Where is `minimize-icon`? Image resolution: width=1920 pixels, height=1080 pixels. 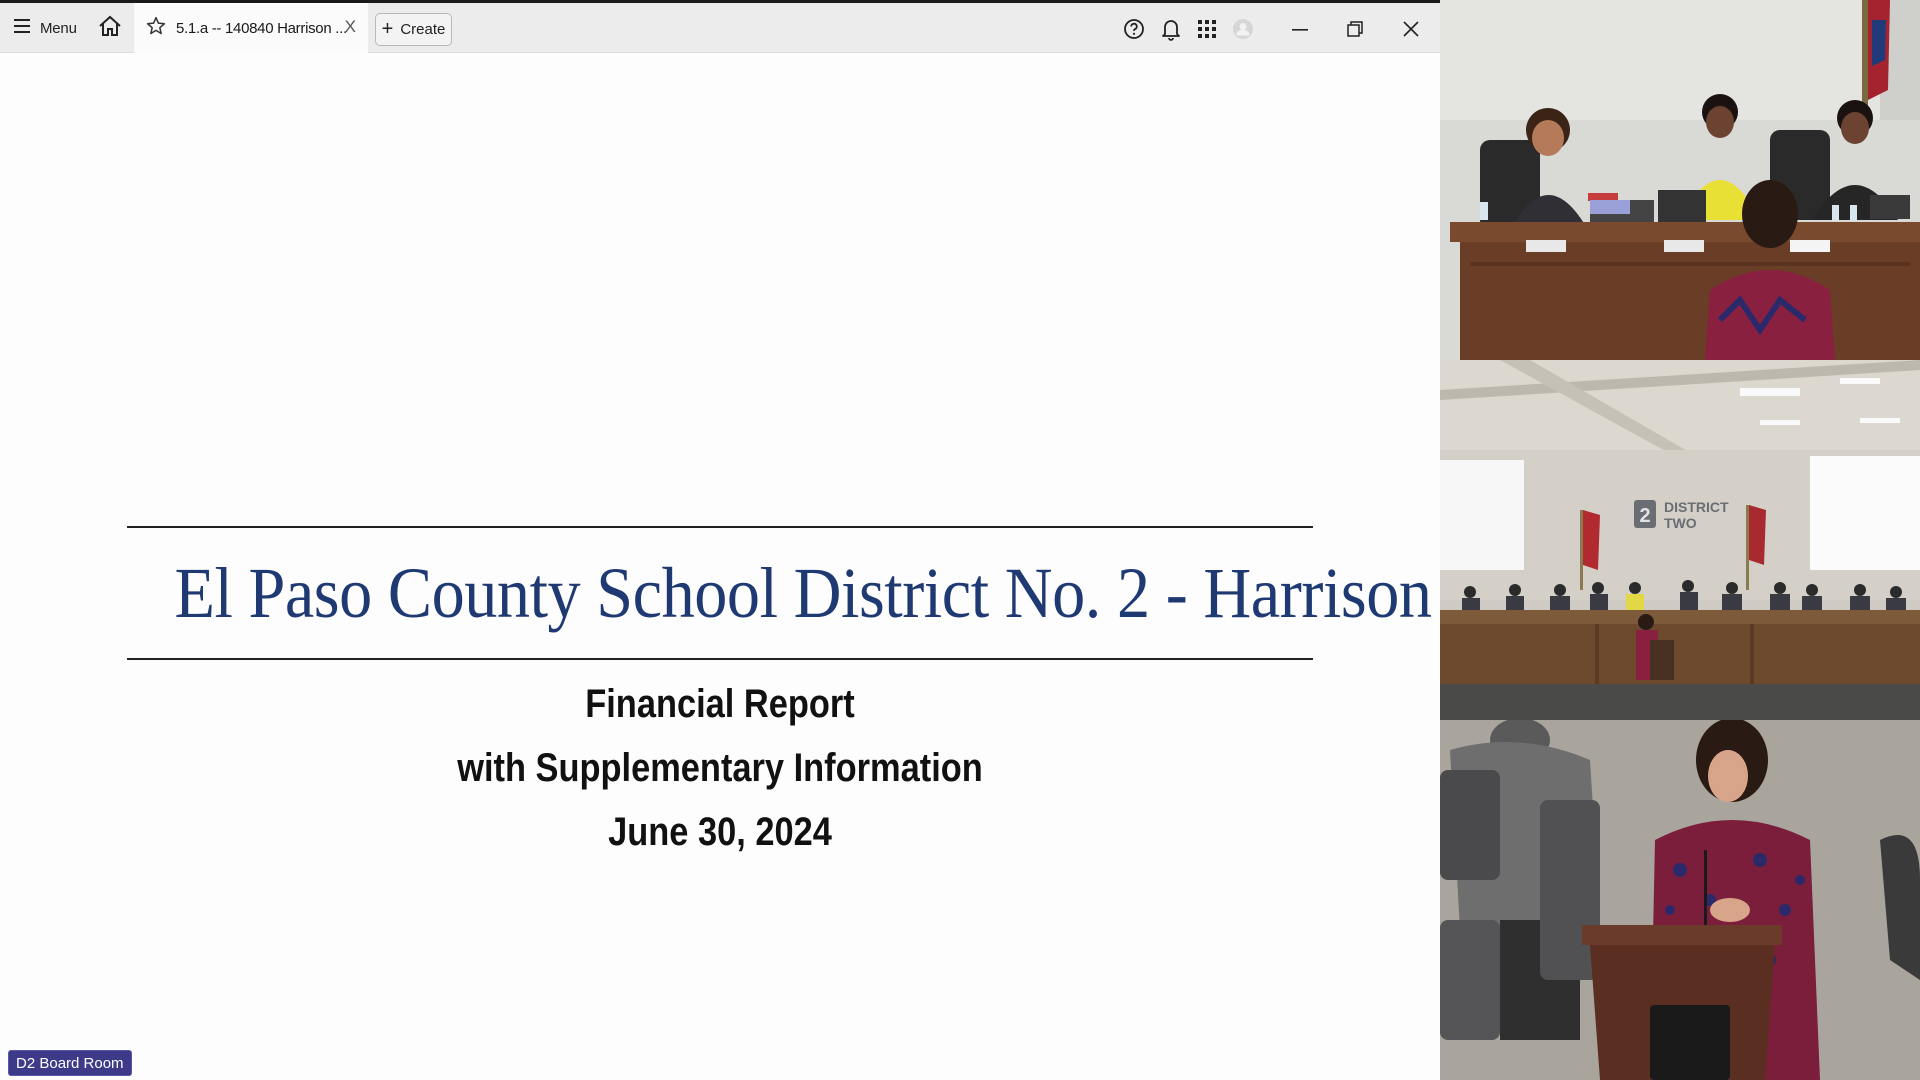 minimize-icon is located at coordinates (1300, 29).